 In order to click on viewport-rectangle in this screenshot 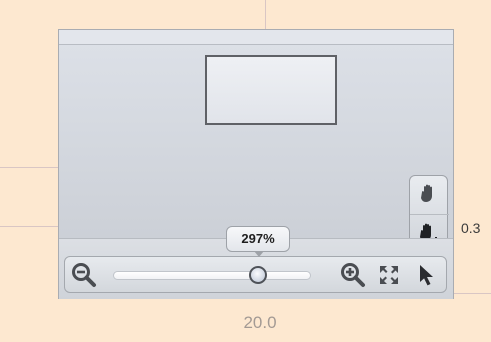, I will do `click(271, 90)`.